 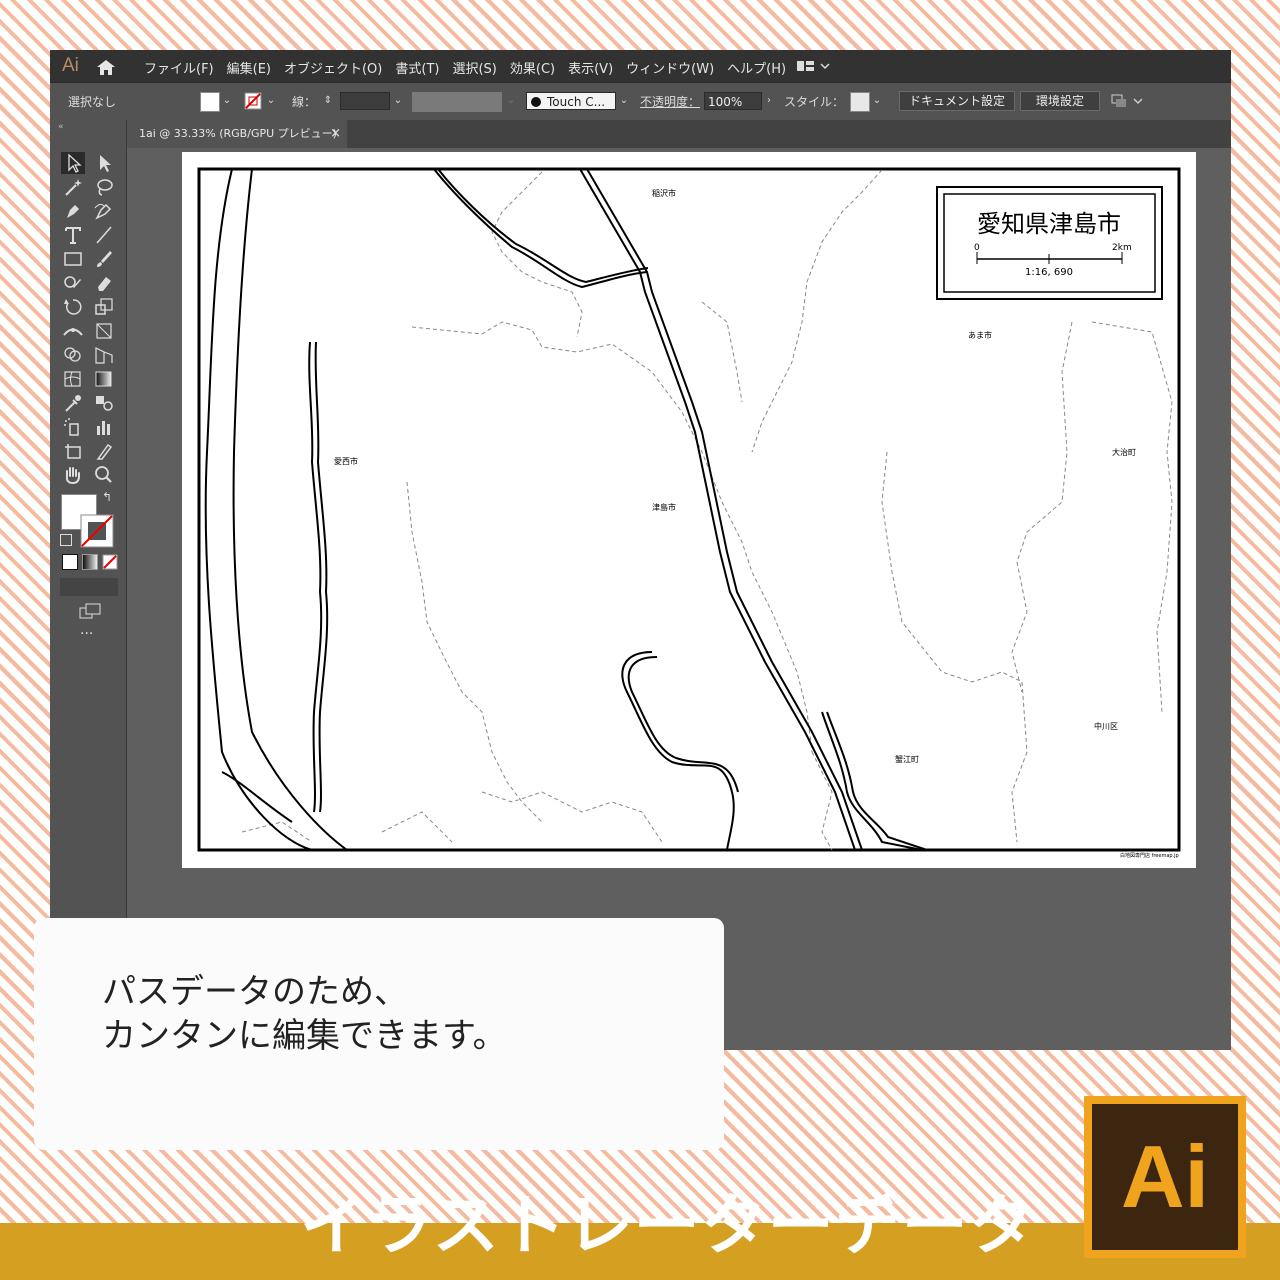 What do you see at coordinates (1060, 101) in the screenshot?
I see `preferences-button: 環境設定` at bounding box center [1060, 101].